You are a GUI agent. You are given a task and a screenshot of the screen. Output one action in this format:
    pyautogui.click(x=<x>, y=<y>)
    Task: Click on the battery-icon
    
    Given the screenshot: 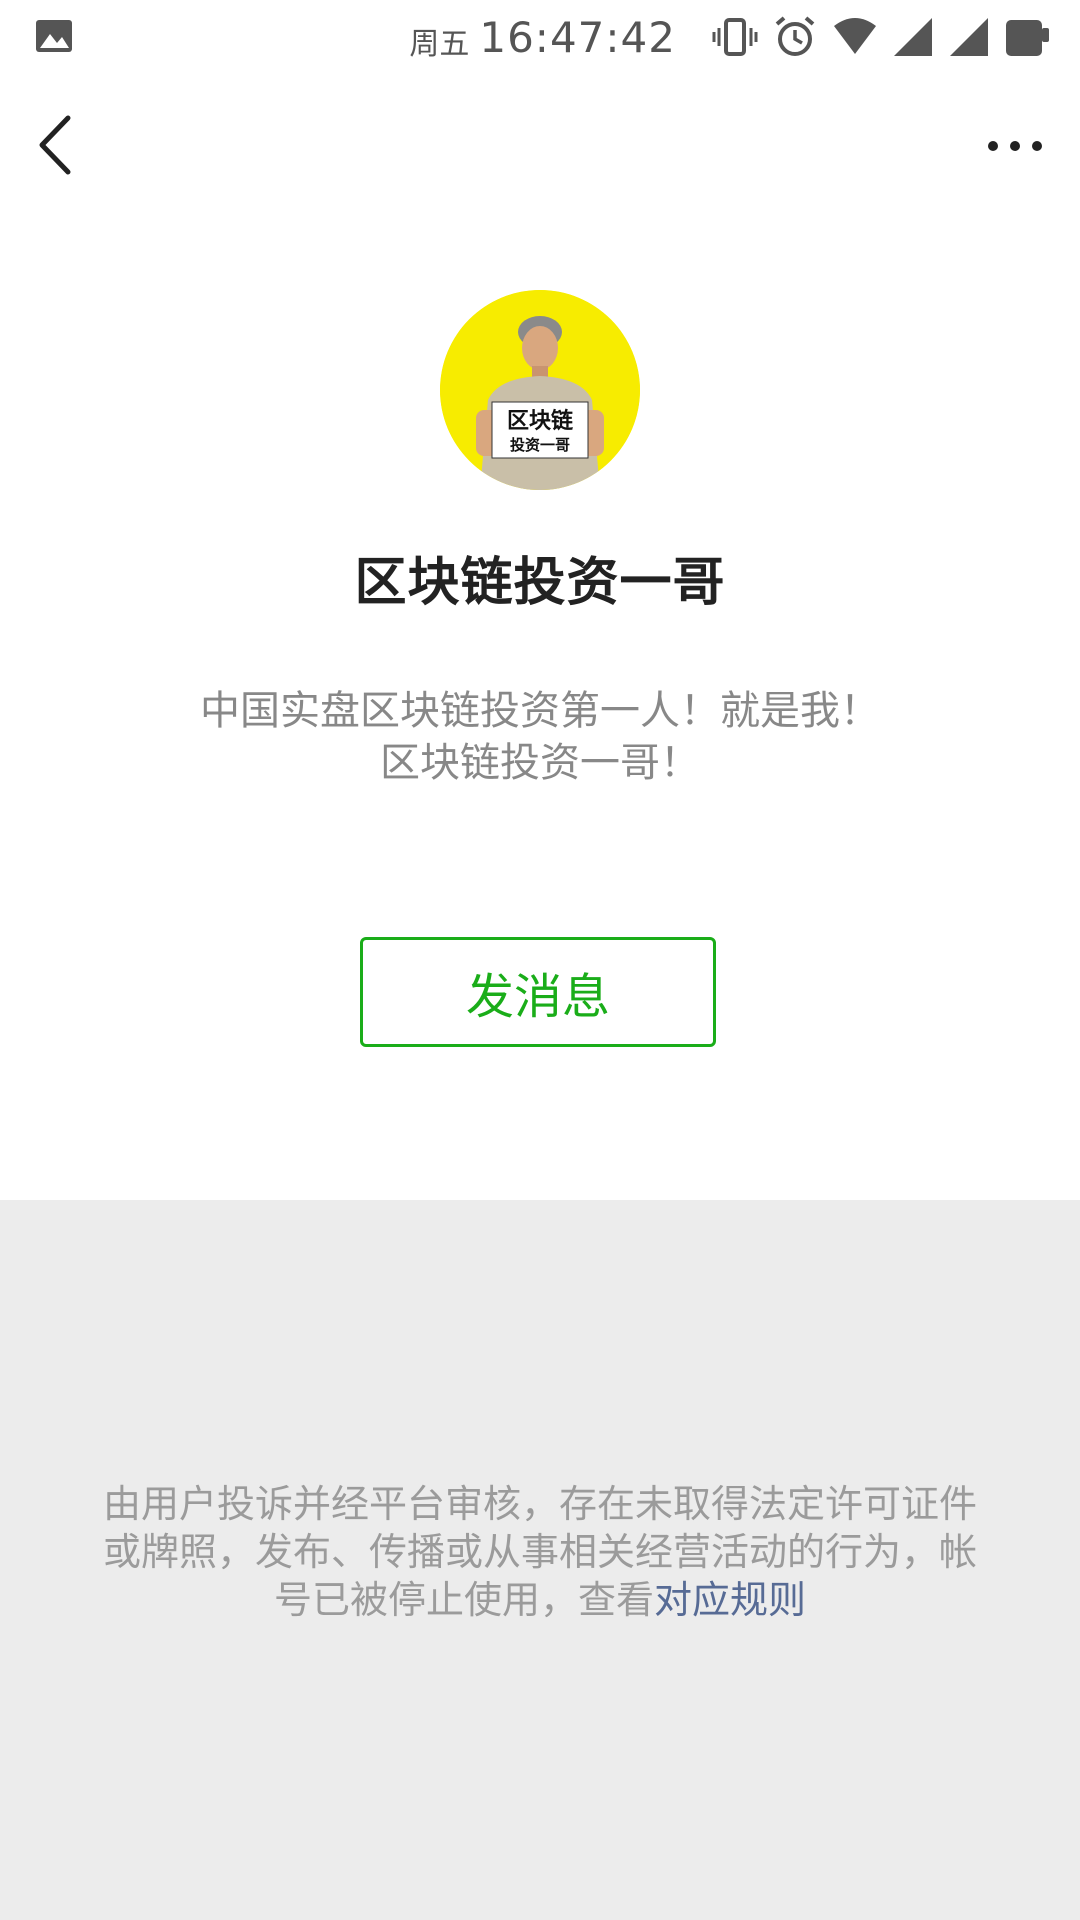 What is the action you would take?
    pyautogui.click(x=1027, y=38)
    